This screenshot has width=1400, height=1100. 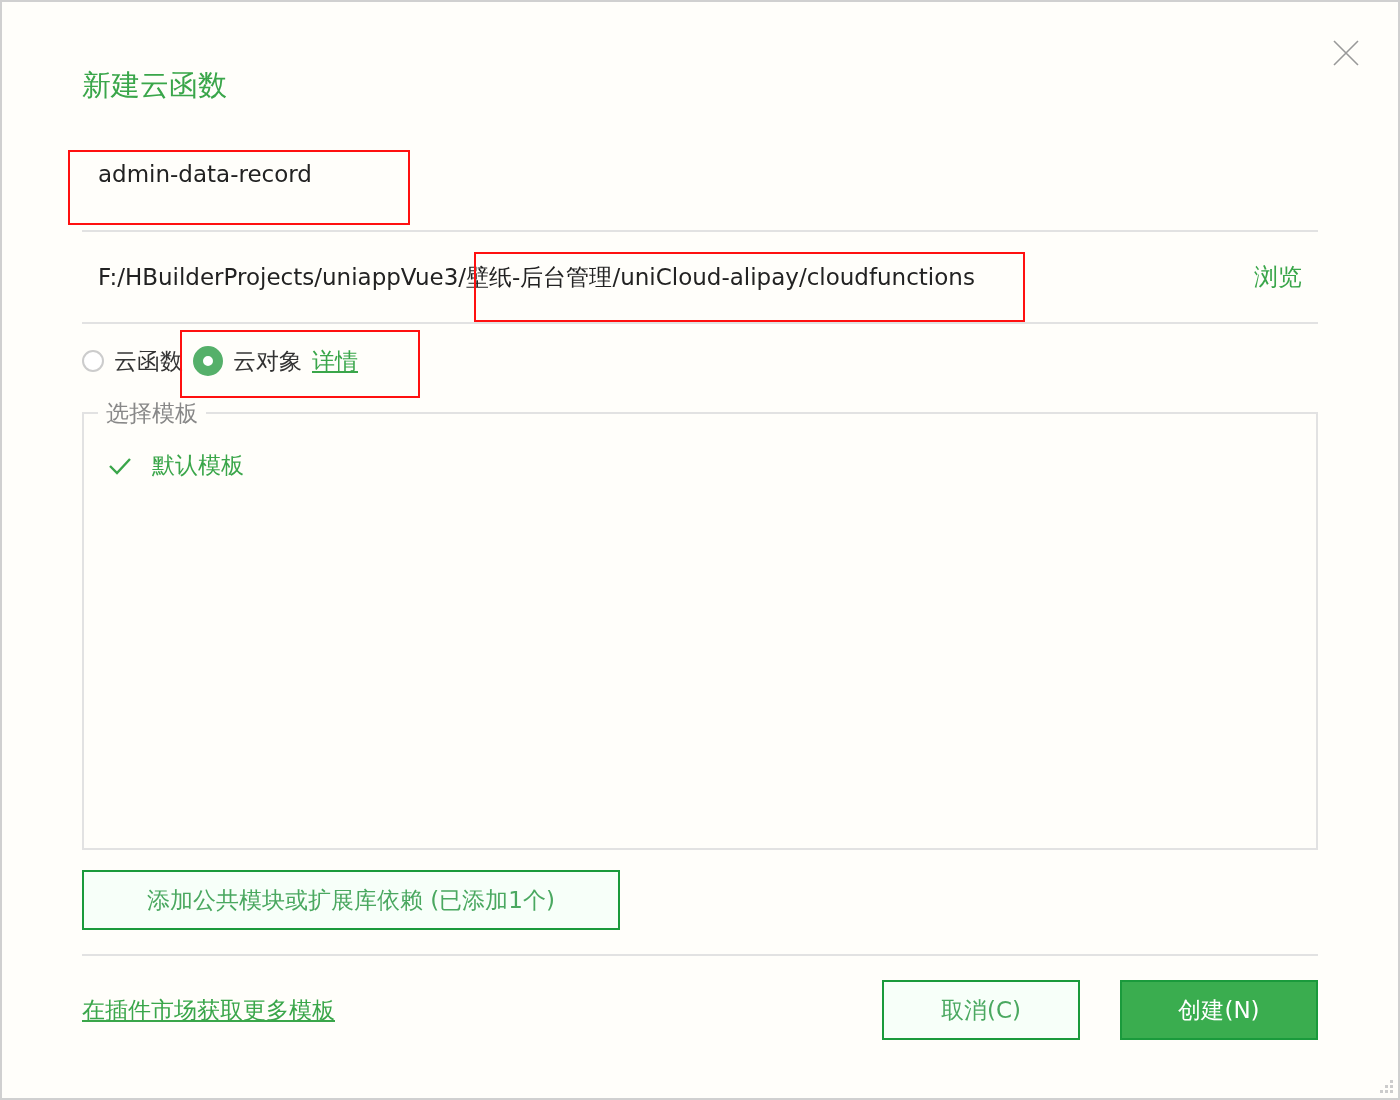 What do you see at coordinates (351, 900) in the screenshot?
I see `dependency-button: 添加公共模块或扩展库依赖 (已添加1个)` at bounding box center [351, 900].